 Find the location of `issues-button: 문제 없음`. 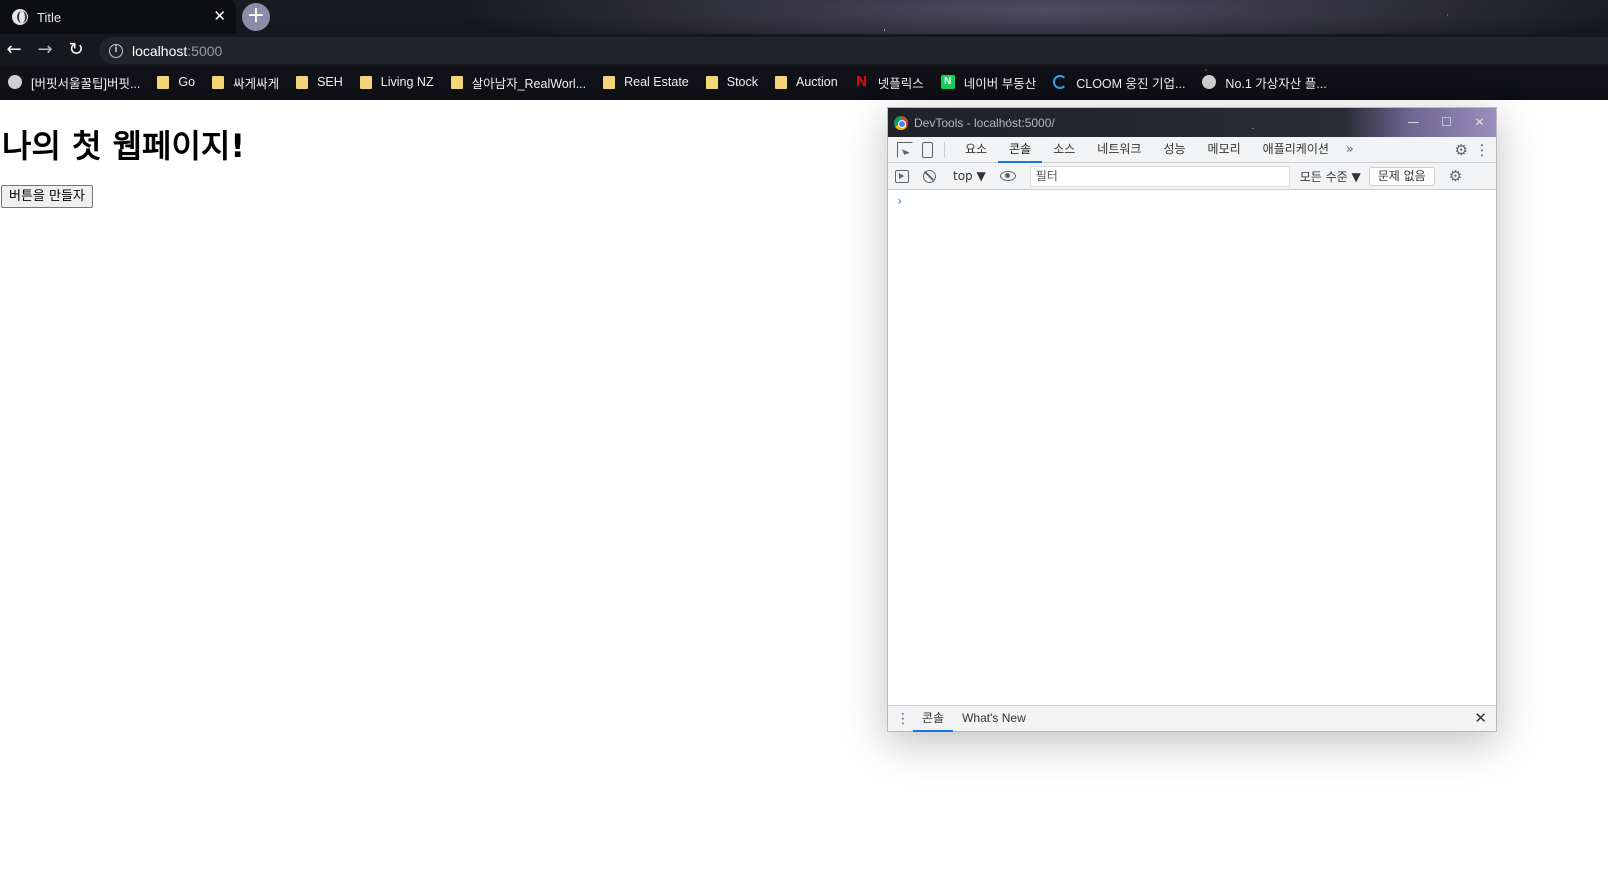

issues-button: 문제 없음 is located at coordinates (1401, 176).